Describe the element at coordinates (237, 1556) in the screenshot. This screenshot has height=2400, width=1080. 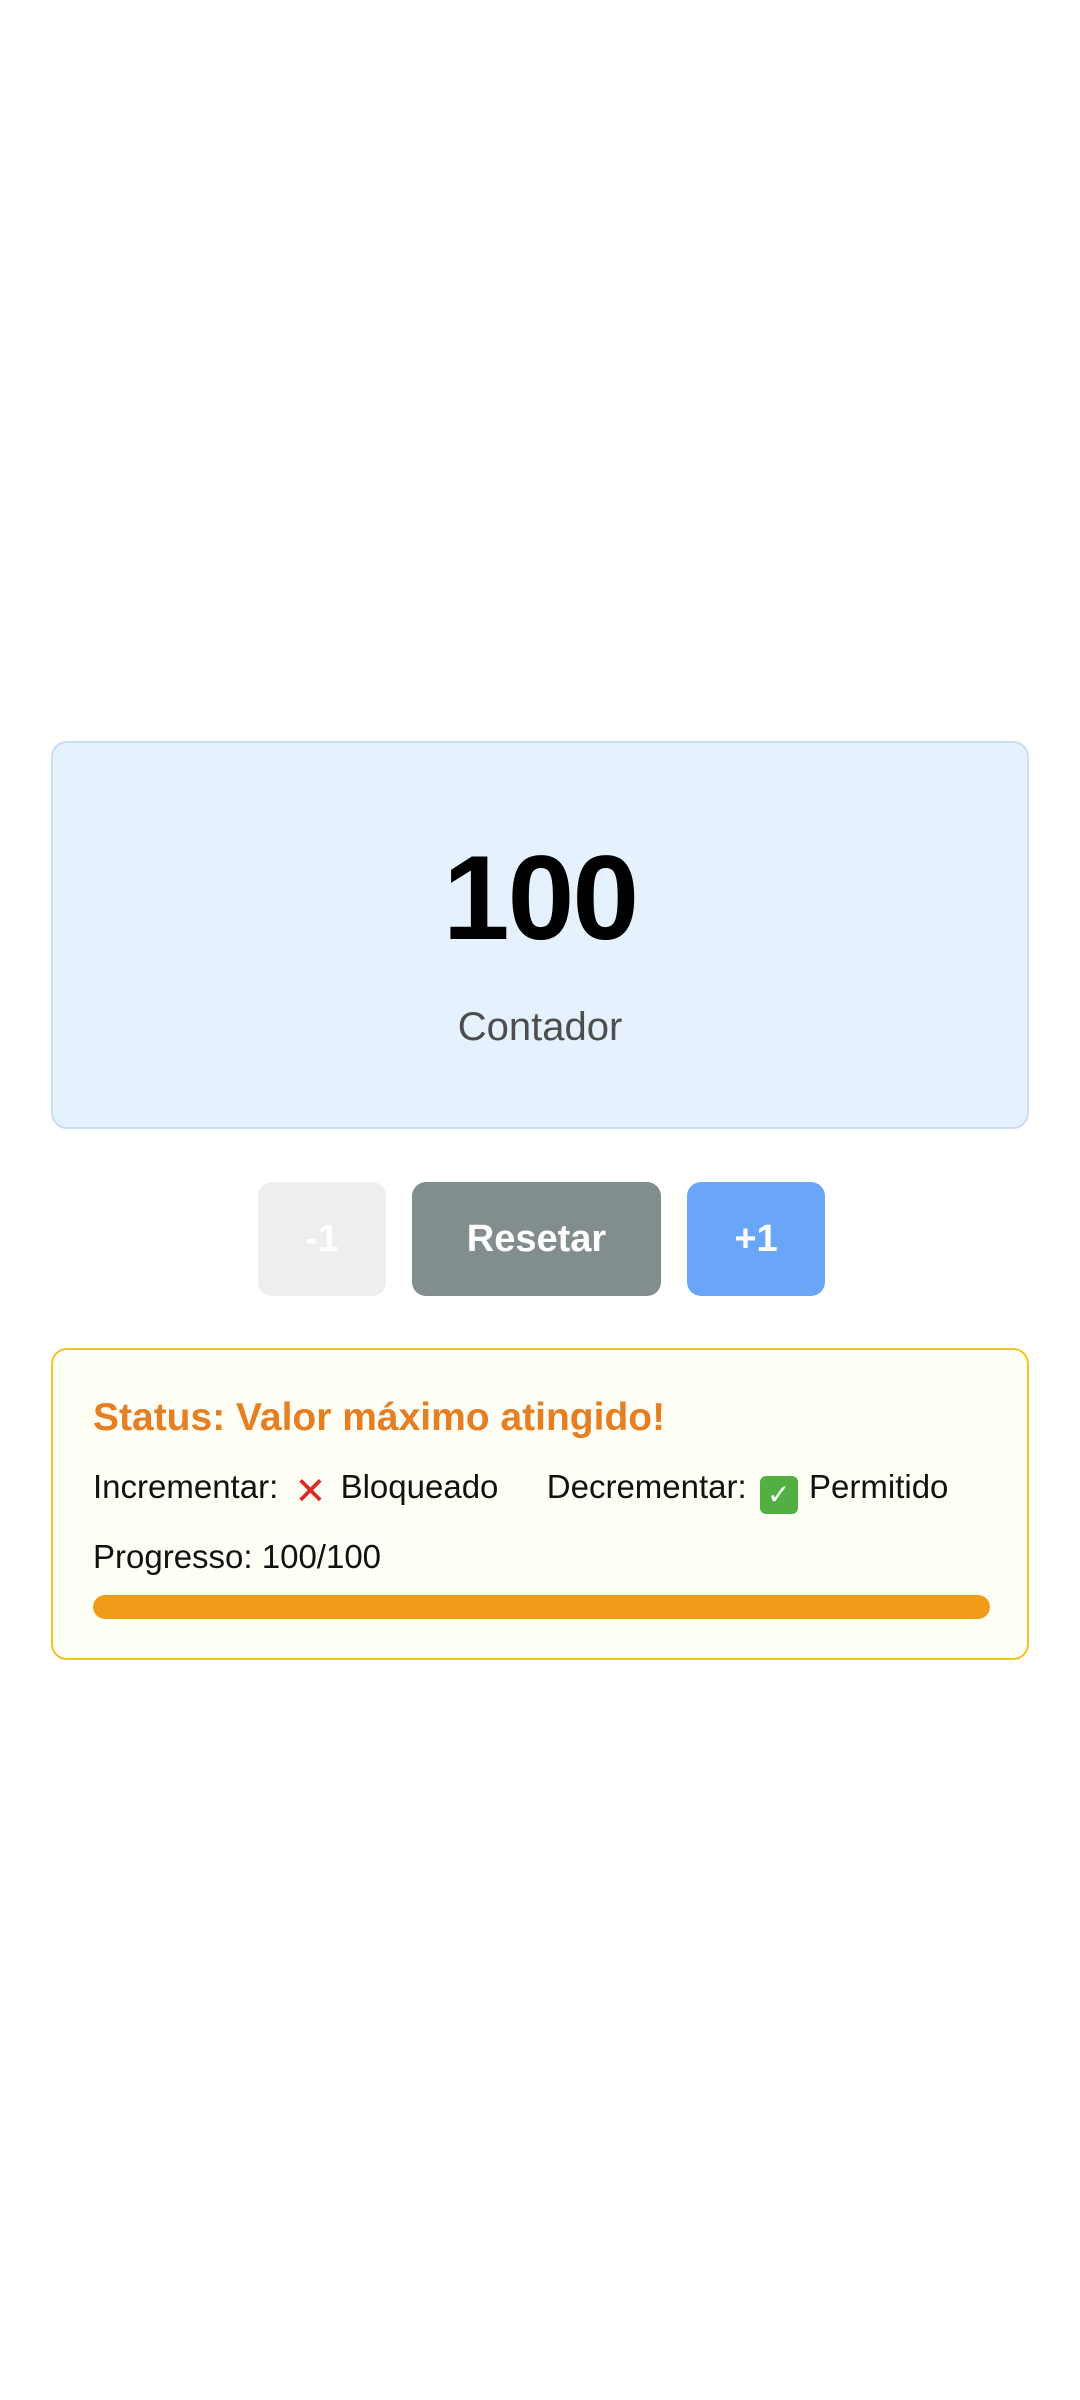
I see `progress-text: Progresso: 100/100` at that location.